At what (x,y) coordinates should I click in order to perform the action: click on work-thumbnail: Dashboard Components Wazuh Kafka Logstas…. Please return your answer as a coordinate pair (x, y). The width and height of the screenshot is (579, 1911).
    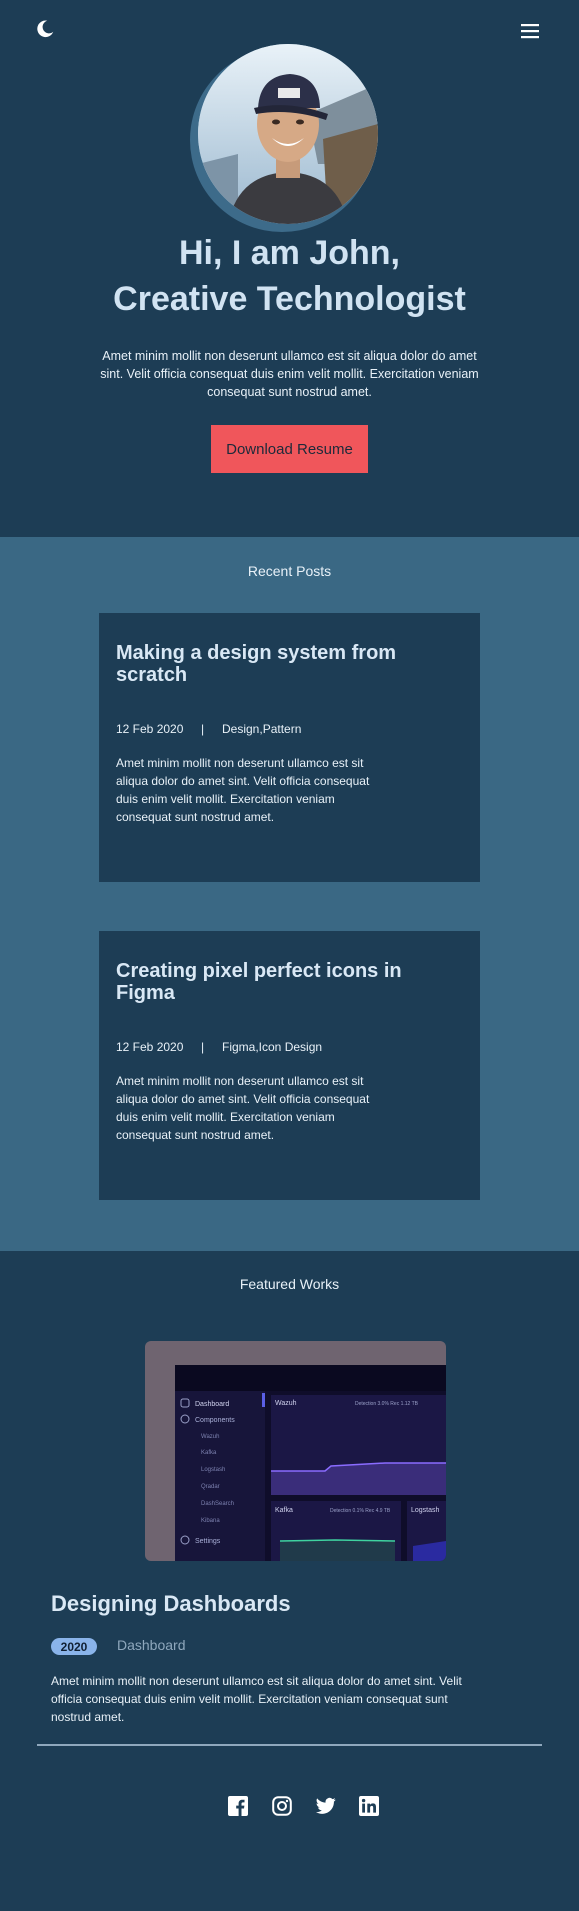
    Looking at the image, I should click on (295, 1451).